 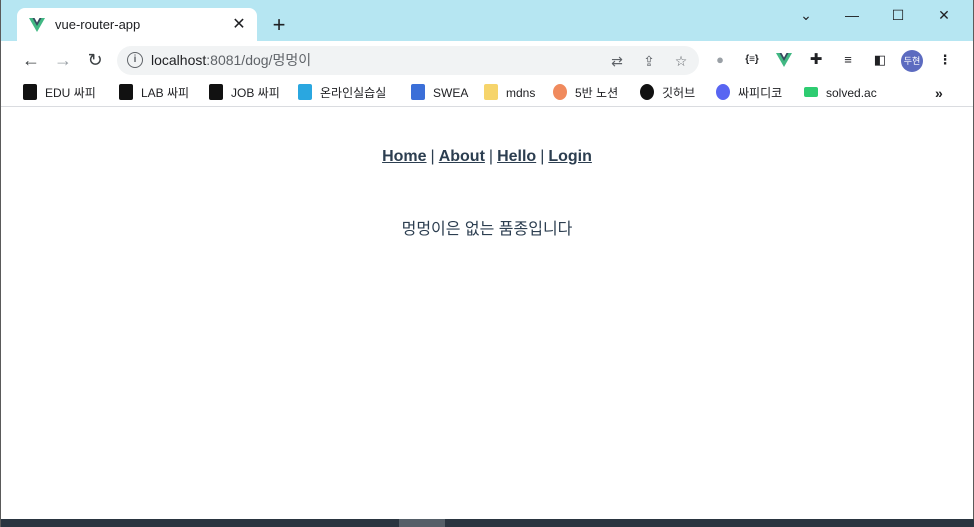 I want to click on bookmark-mdns: mdns, so click(x=509, y=93).